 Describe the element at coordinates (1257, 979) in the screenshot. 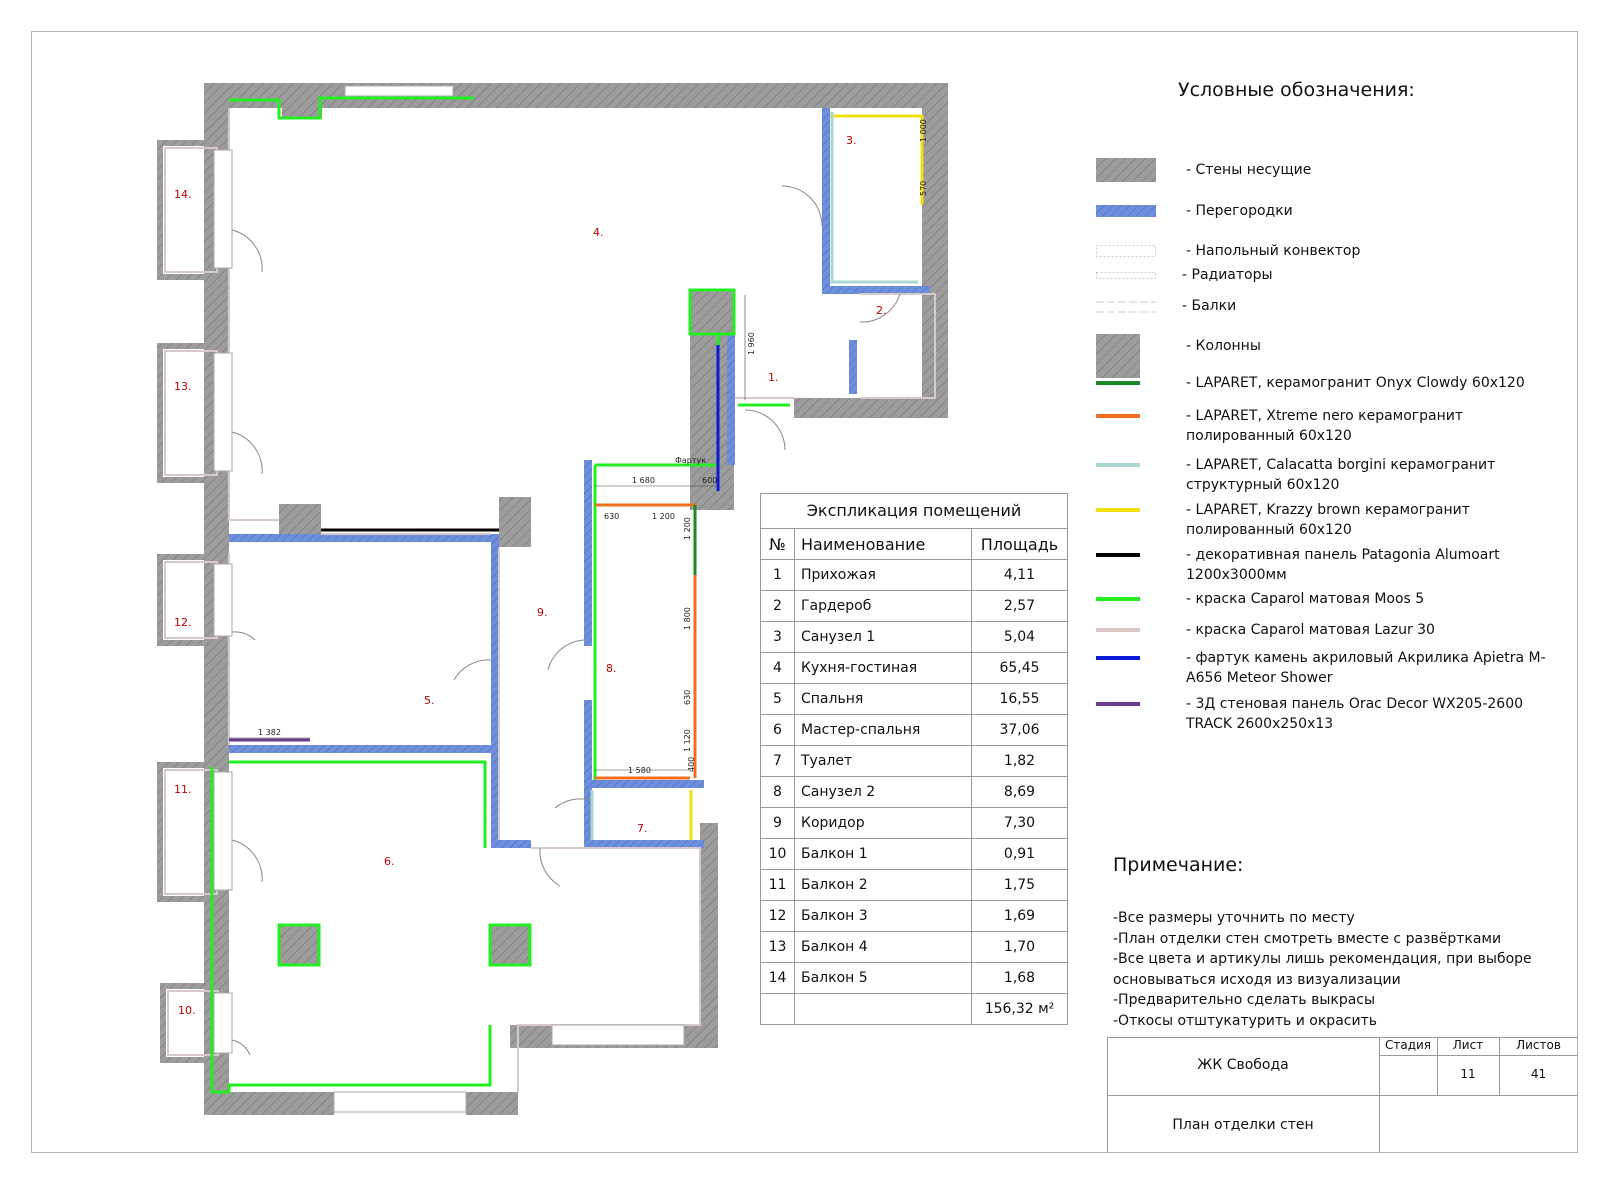

I see `note-line: основываться исходя из визуализации` at that location.